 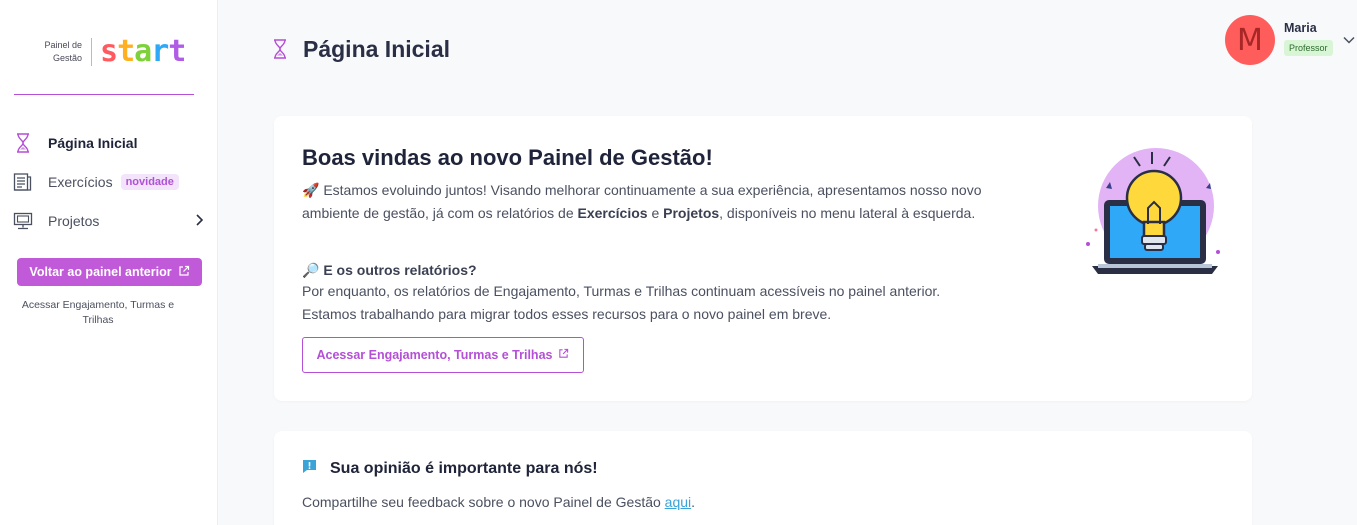 I want to click on back-to-old-panel-label: Voltar ao painel anterior, so click(x=100, y=272).